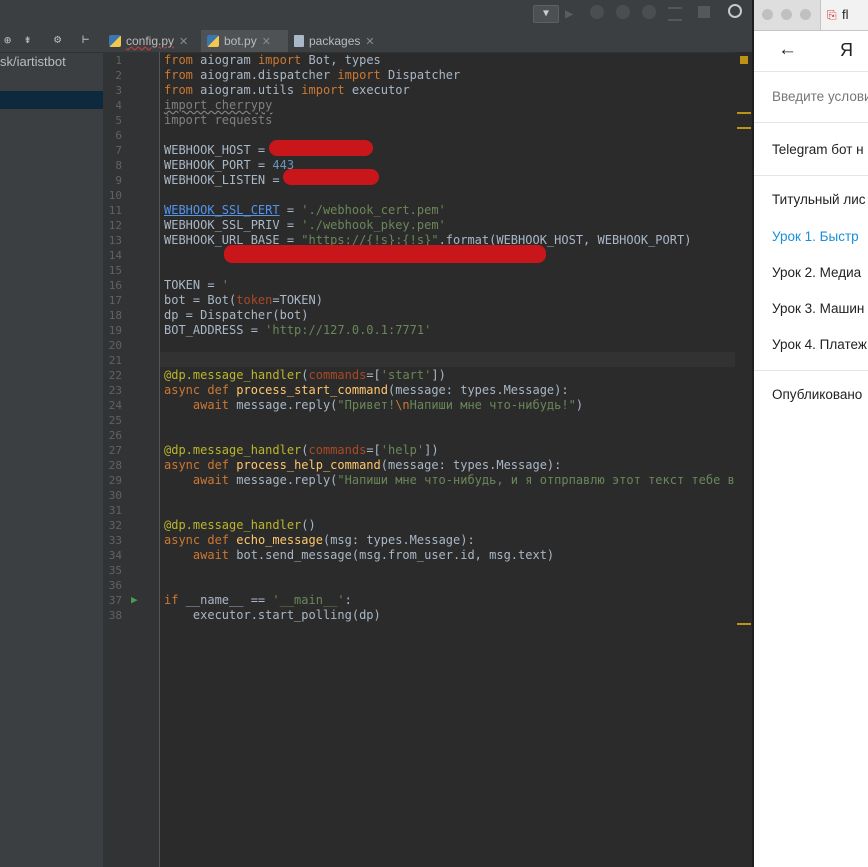 This screenshot has height=867, width=868. Describe the element at coordinates (118, 75) in the screenshot. I see `line-number: 2` at that location.